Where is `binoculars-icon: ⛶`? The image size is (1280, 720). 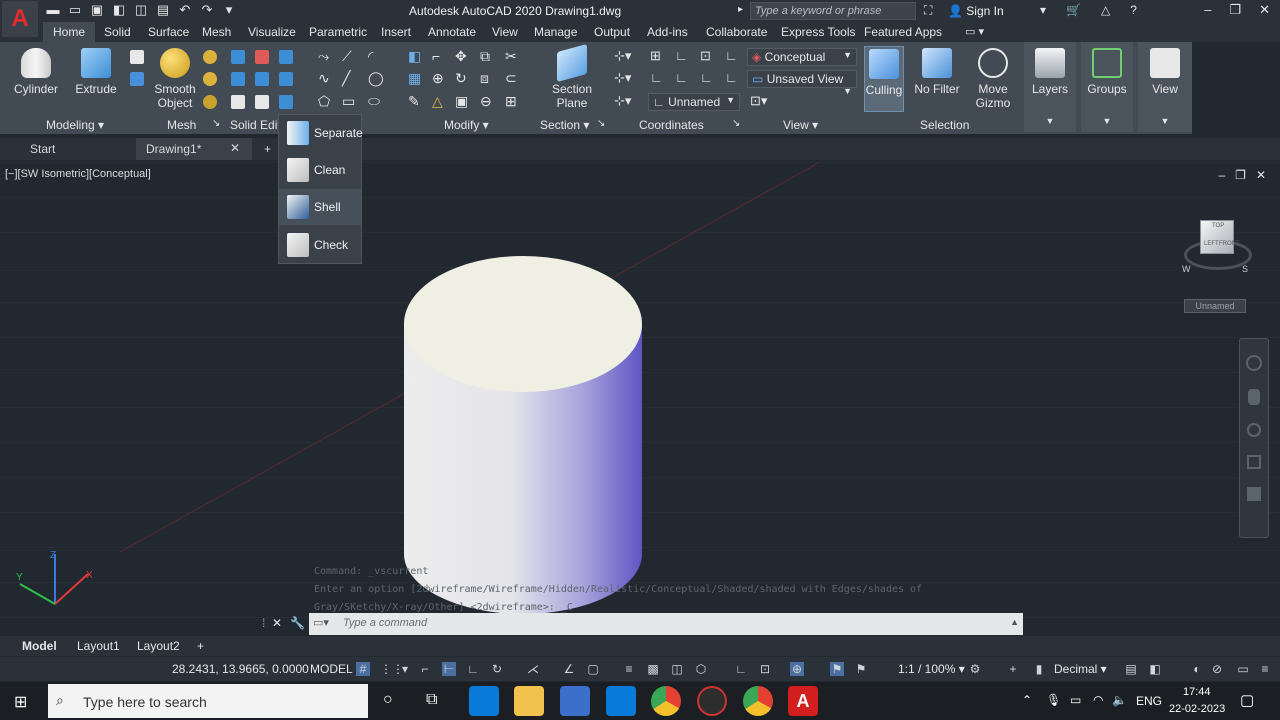
binoculars-icon: ⛶ is located at coordinates (928, 10).